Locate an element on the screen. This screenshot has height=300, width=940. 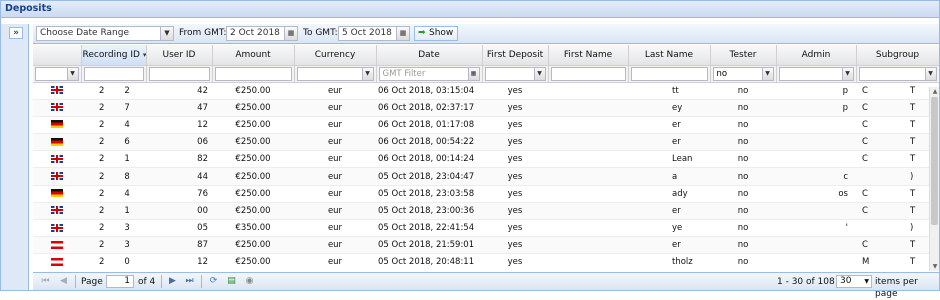
user-id-cell: 00 is located at coordinates (179, 211).